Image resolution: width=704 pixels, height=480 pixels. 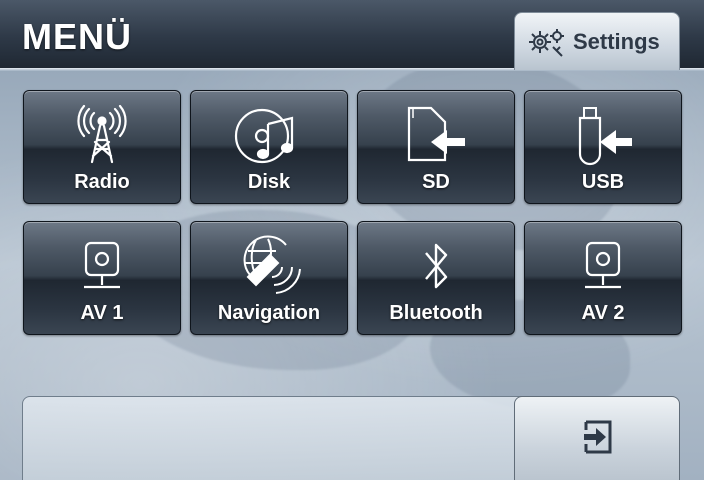 I want to click on page-title: MENÜ, so click(x=77, y=36).